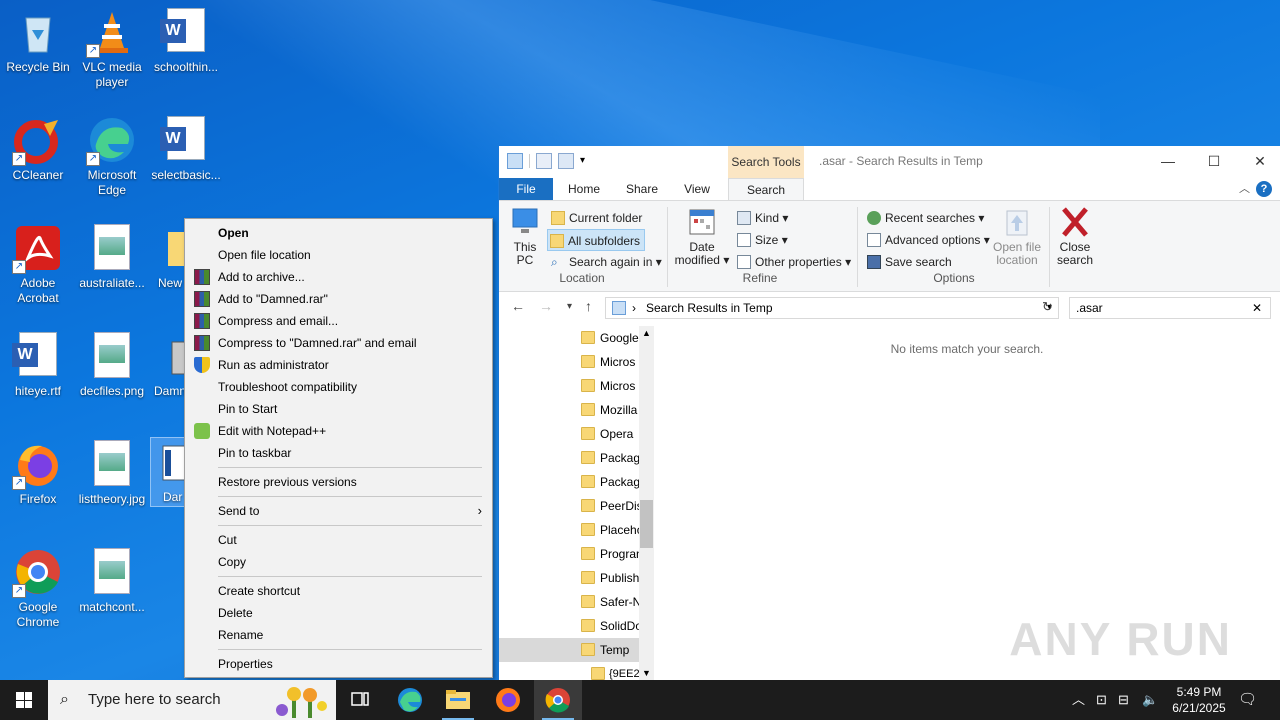 The height and width of the screenshot is (720, 1280). What do you see at coordinates (1264, 189) in the screenshot?
I see `help-icon: ?` at bounding box center [1264, 189].